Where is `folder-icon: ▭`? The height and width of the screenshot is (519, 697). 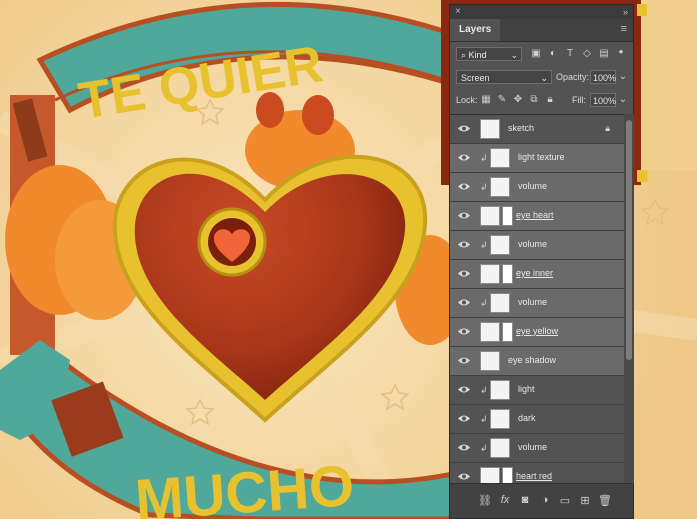 folder-icon: ▭ is located at coordinates (565, 500).